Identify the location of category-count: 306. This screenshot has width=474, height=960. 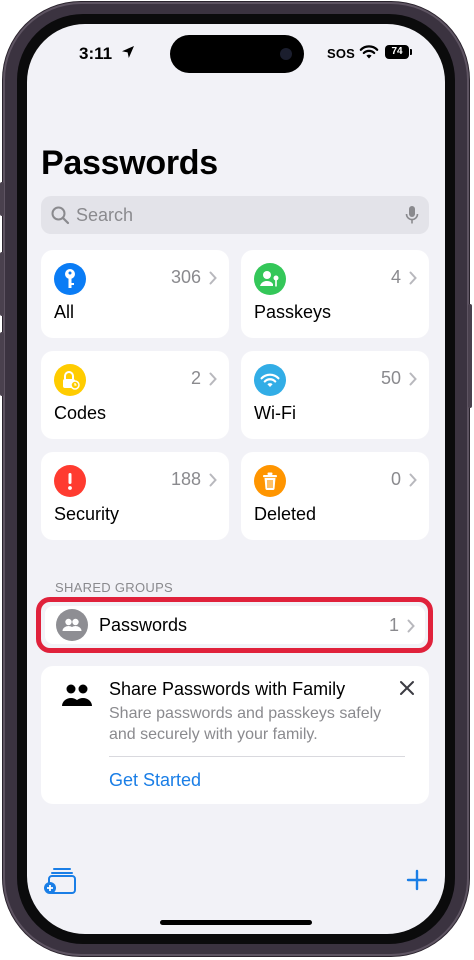
(185, 277).